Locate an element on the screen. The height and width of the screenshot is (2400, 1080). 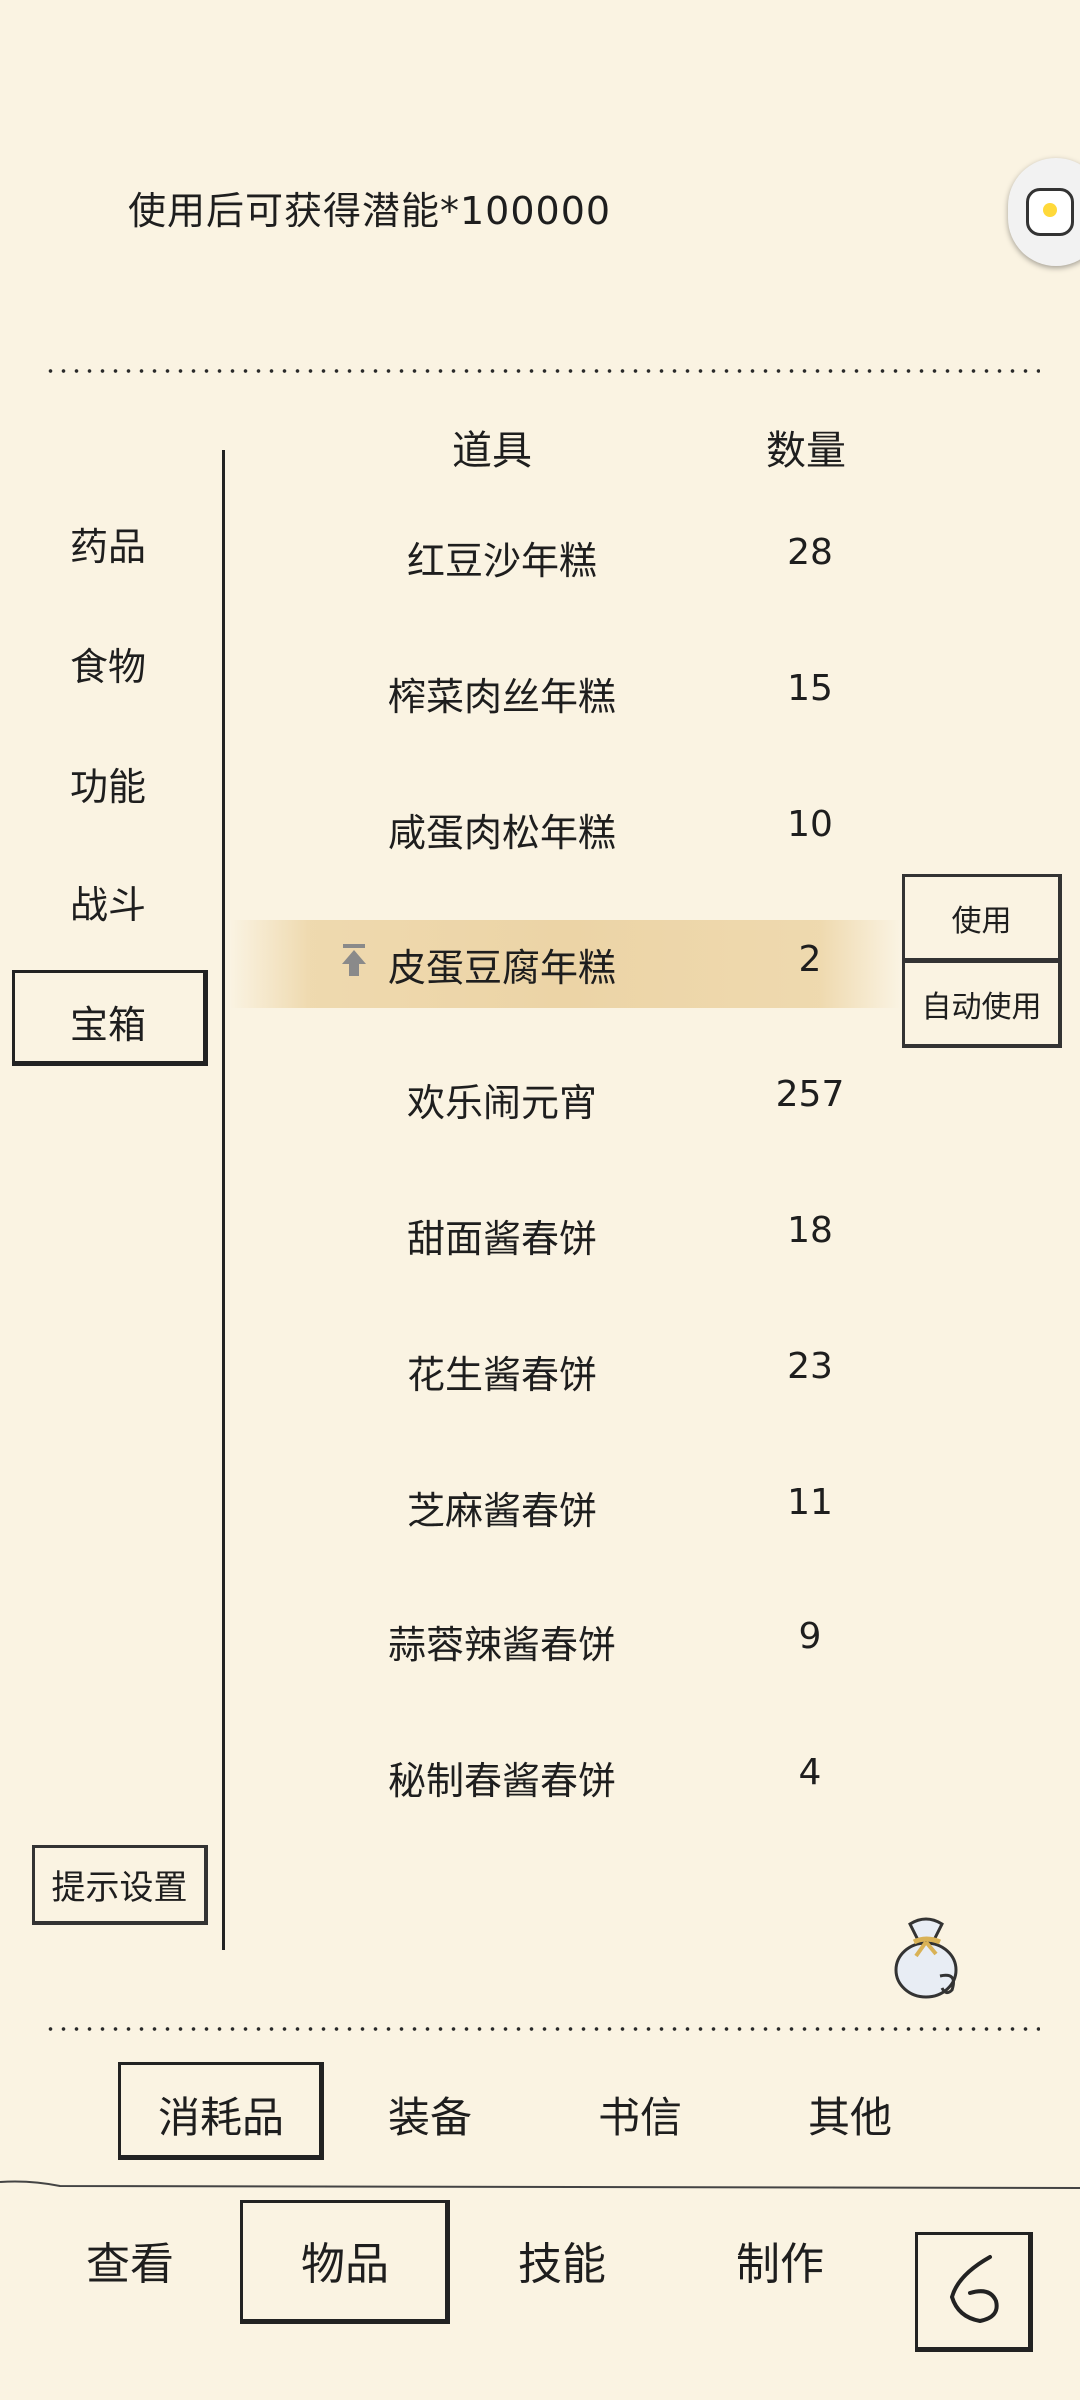
list-item-qty: 2 is located at coordinates (810, 959).